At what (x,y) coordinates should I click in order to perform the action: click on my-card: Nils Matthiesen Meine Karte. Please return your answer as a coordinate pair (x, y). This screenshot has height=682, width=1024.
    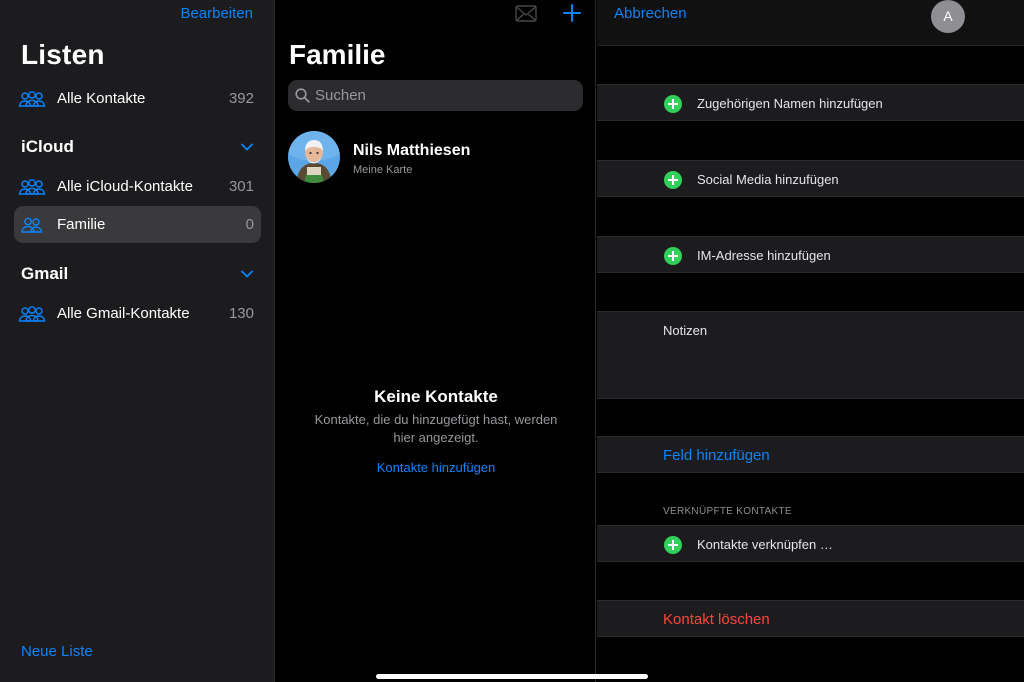
    Looking at the image, I should click on (436, 158).